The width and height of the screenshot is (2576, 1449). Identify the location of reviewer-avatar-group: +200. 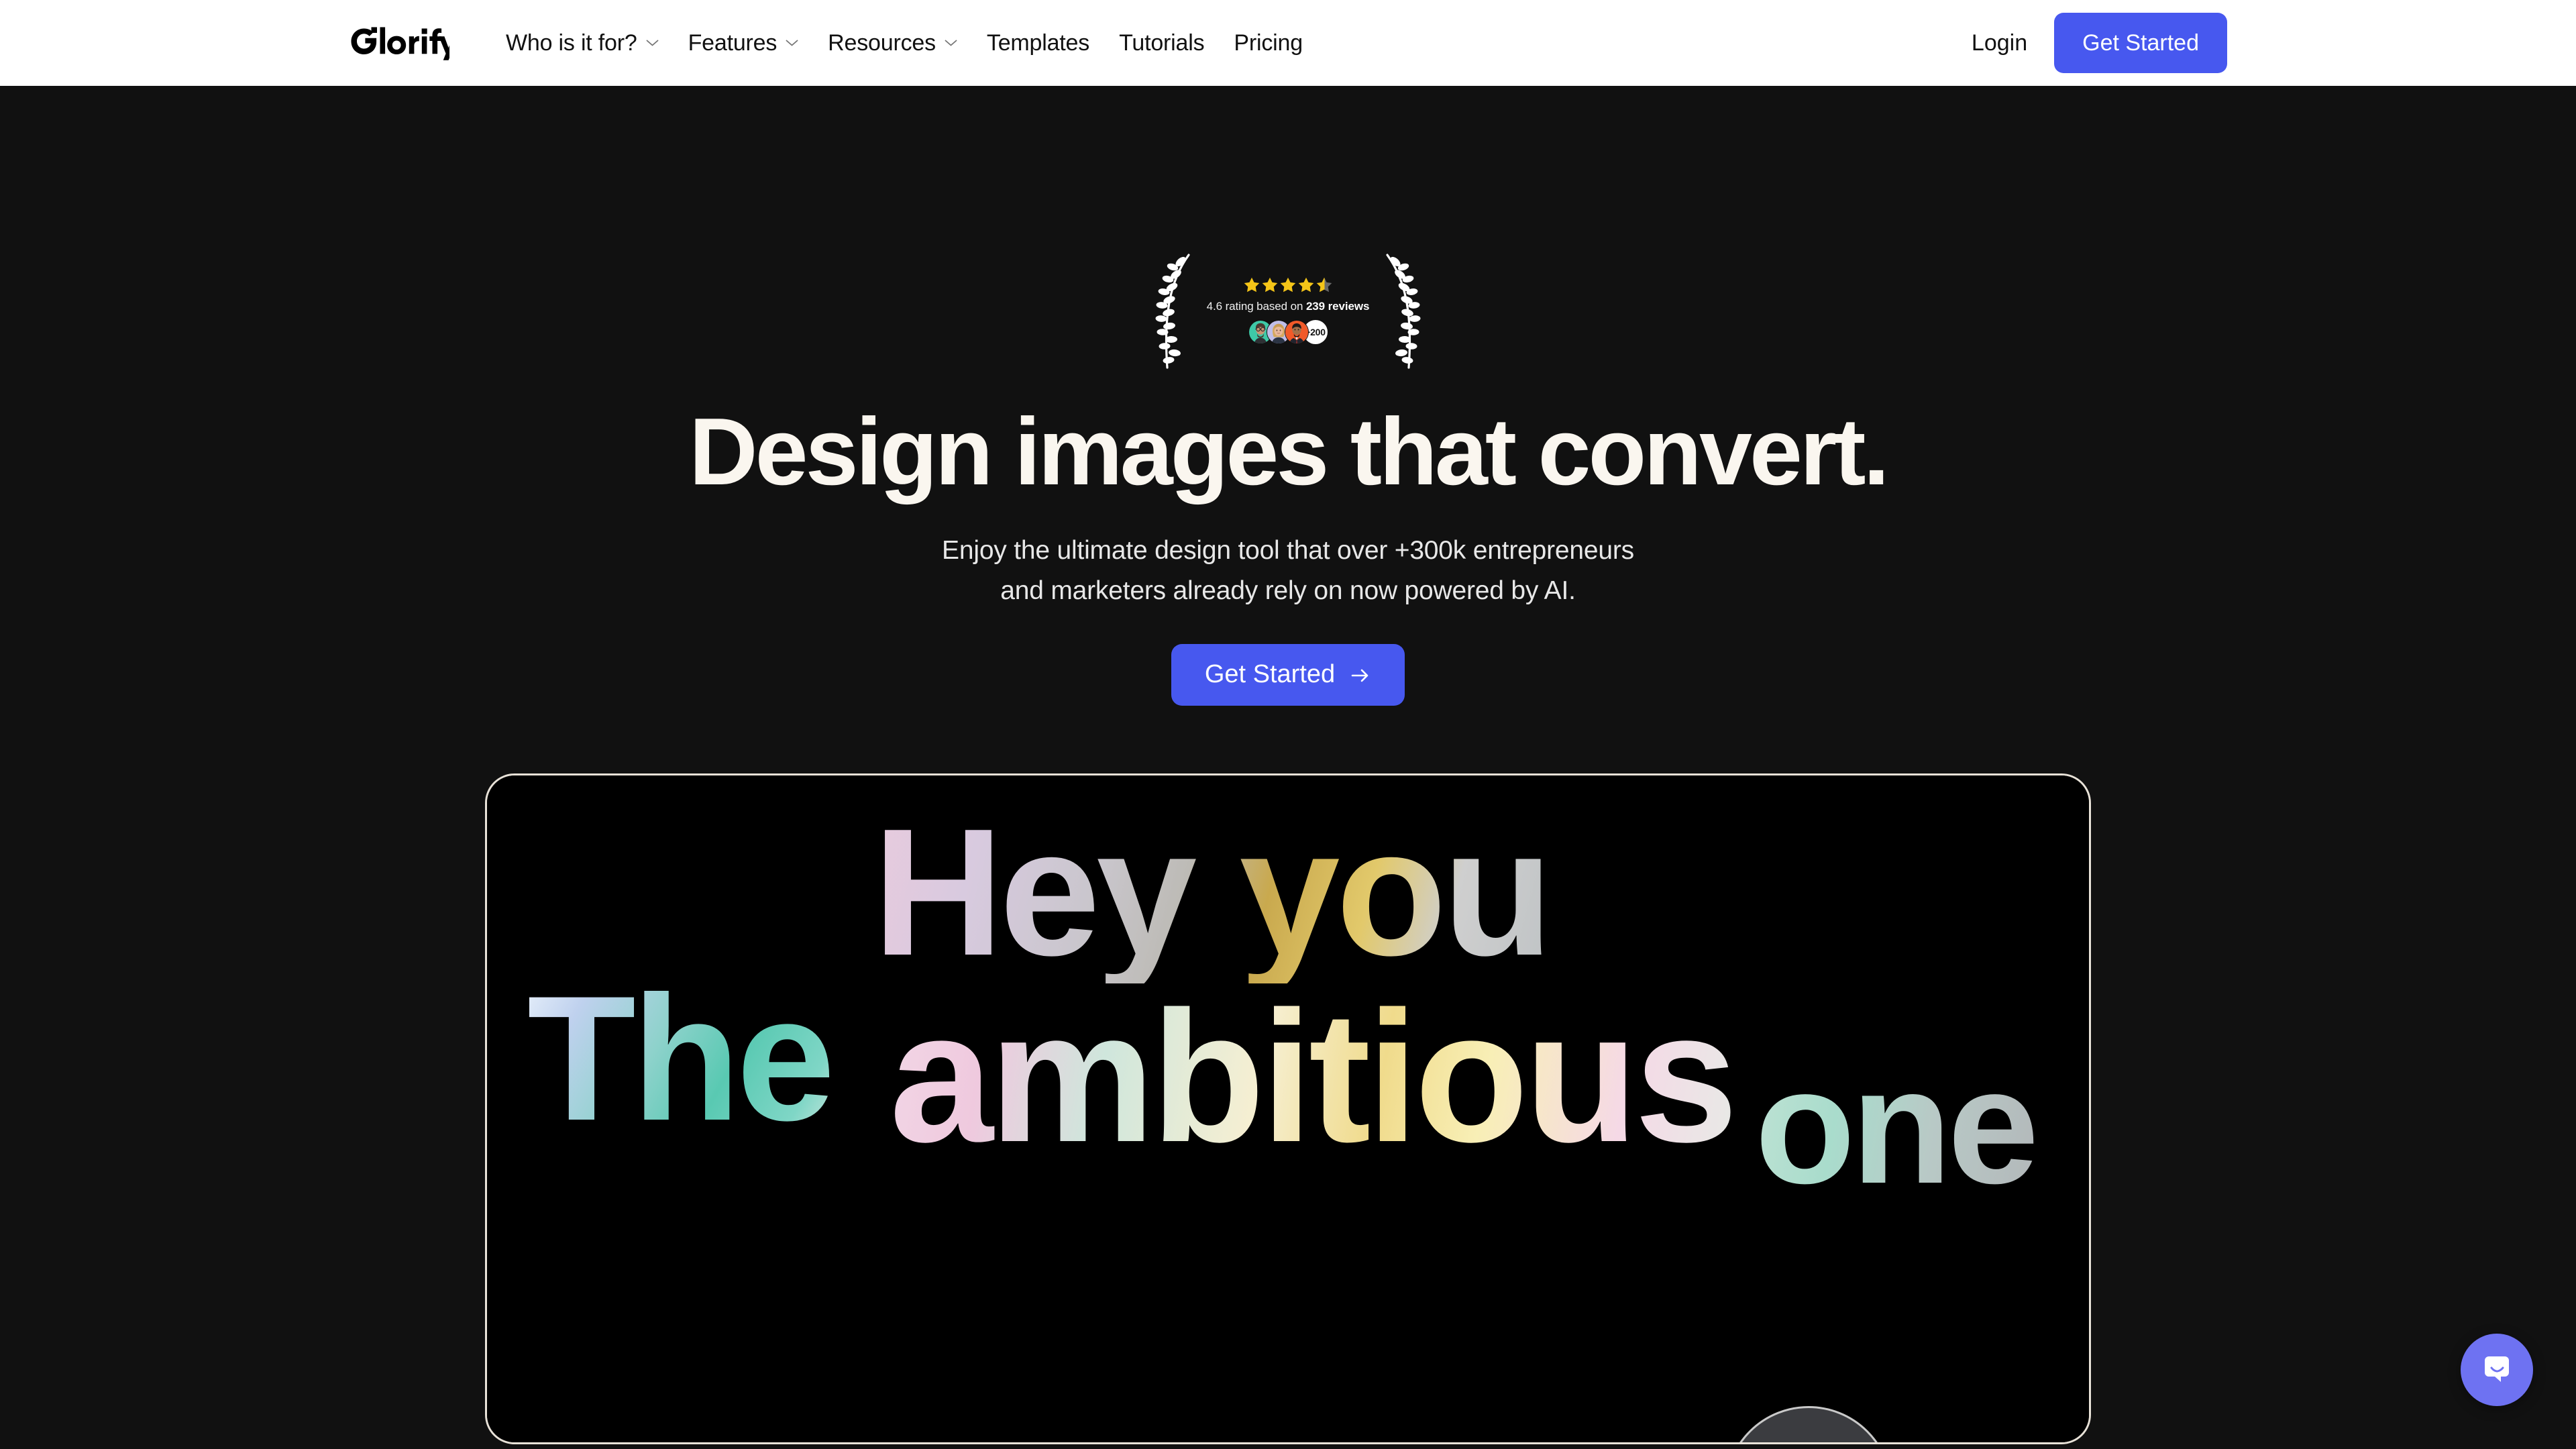
(1288, 332).